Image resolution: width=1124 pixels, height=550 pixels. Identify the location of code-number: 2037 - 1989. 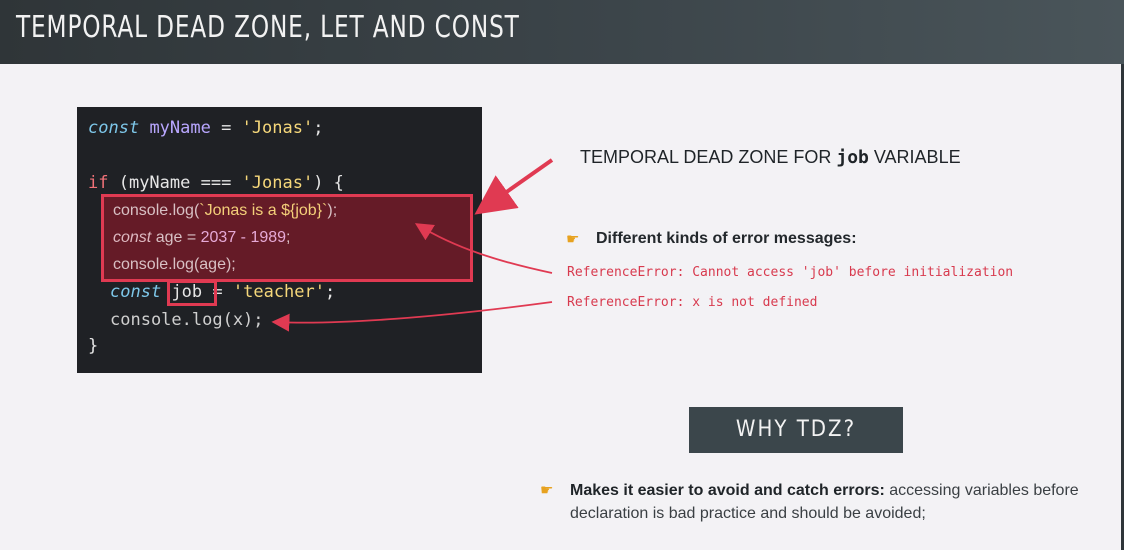
(243, 237).